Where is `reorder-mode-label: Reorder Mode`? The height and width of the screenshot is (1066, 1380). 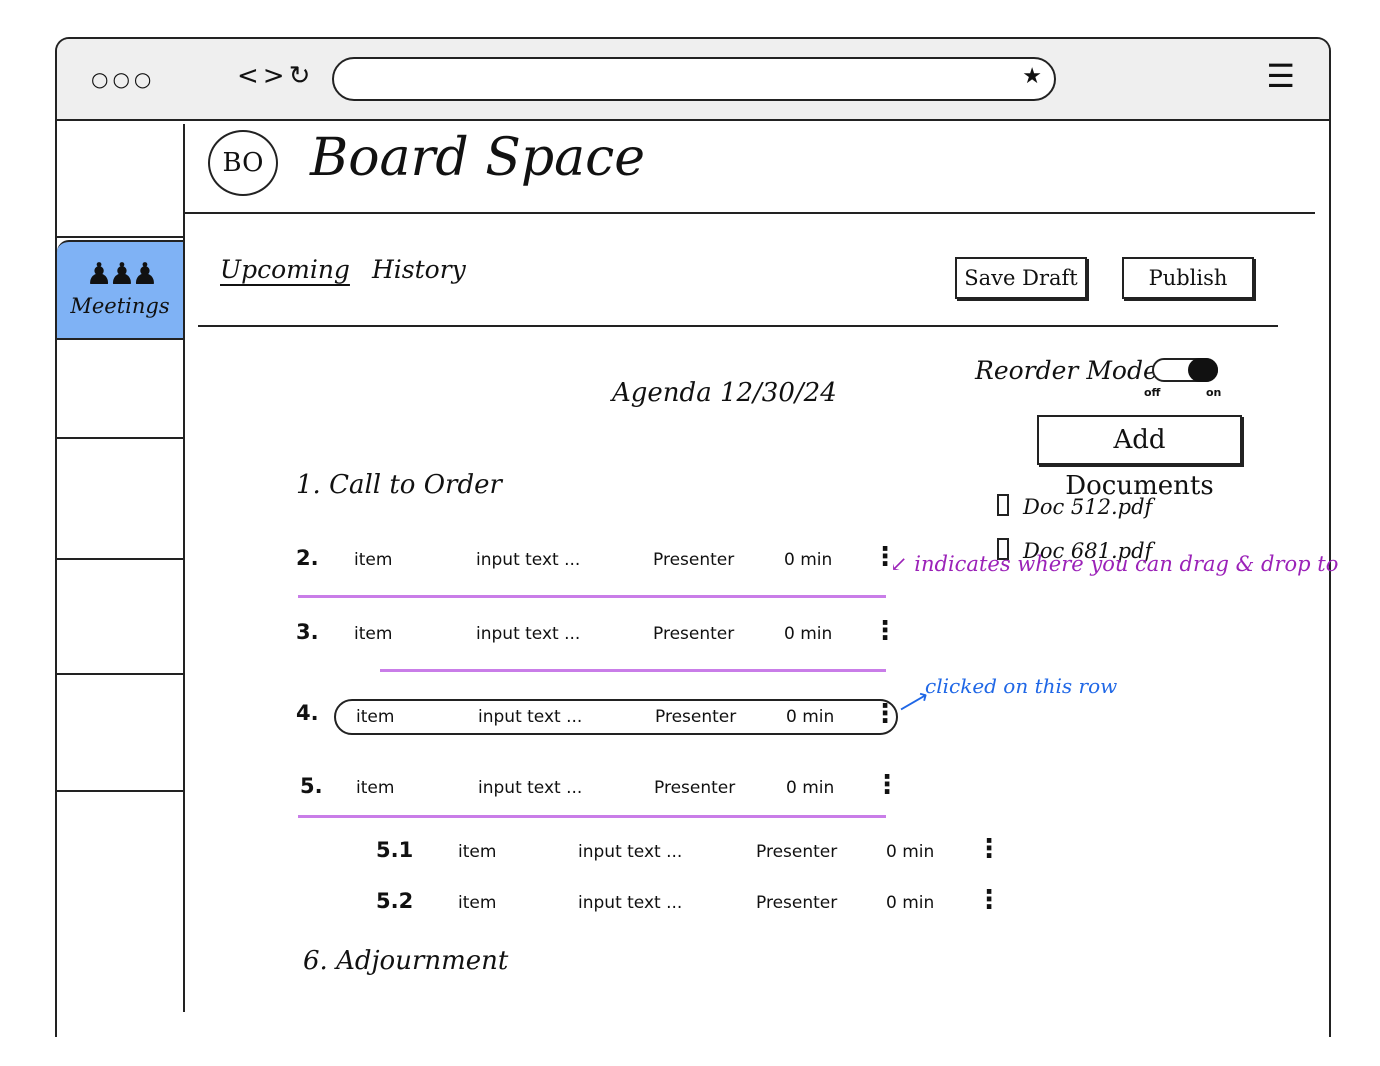
reorder-mode-label: Reorder Mode is located at coordinates (1066, 370).